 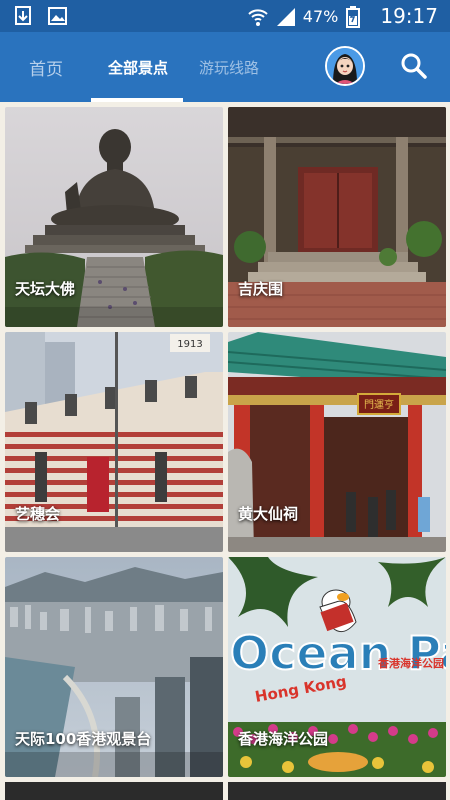 What do you see at coordinates (410, 663) in the screenshot?
I see `ocean-park-logo-cn: 香港海洋公园` at bounding box center [410, 663].